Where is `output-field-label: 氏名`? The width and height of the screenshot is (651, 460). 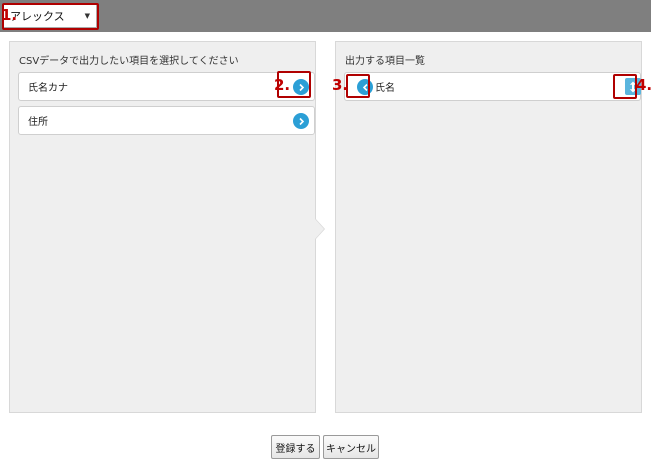 output-field-label: 氏名 is located at coordinates (385, 88).